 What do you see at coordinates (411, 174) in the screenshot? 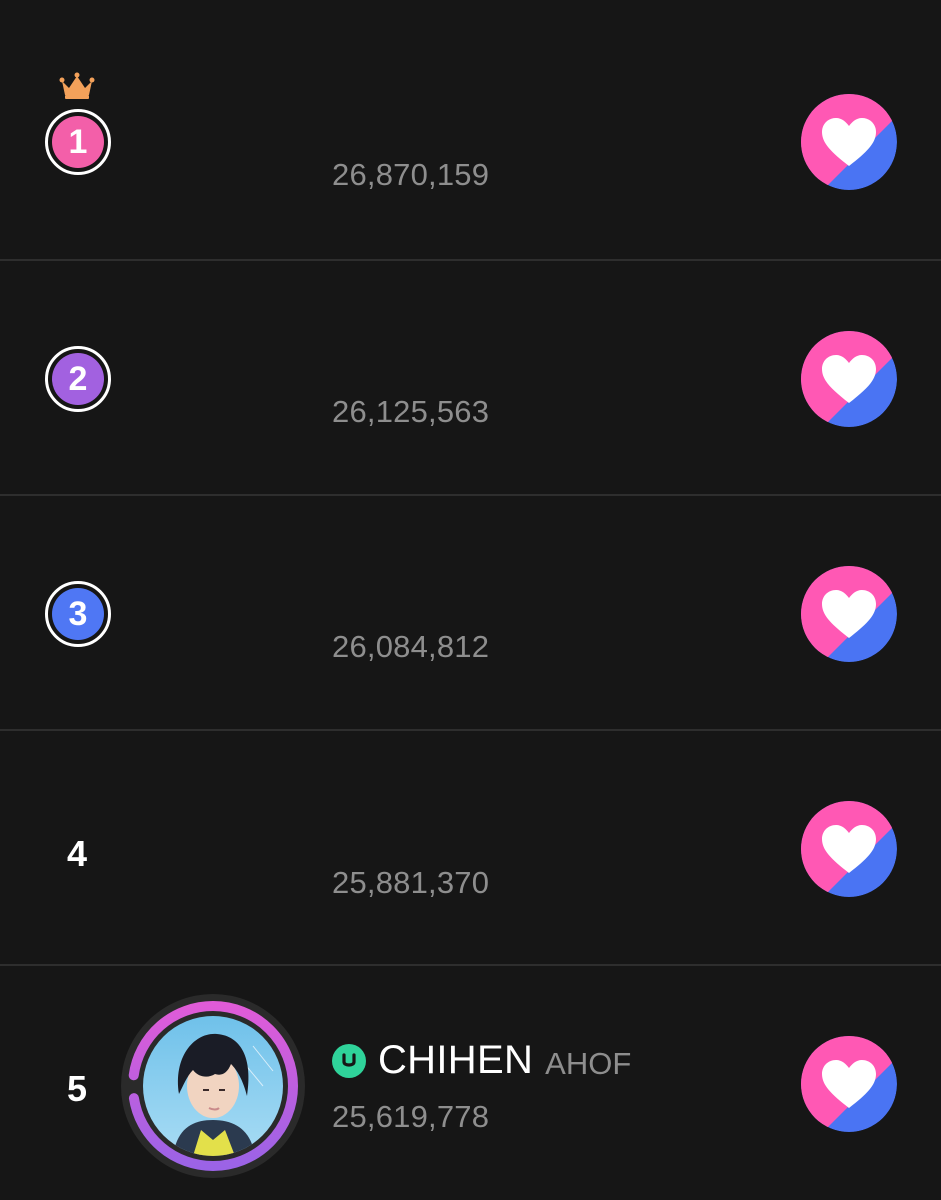
I see `vote-count: 26,870,159` at bounding box center [411, 174].